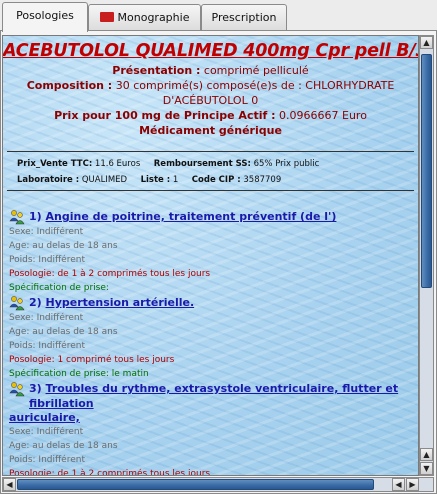 This screenshot has height=494, width=437. I want to click on tab-prescription: Prescription, so click(244, 17).